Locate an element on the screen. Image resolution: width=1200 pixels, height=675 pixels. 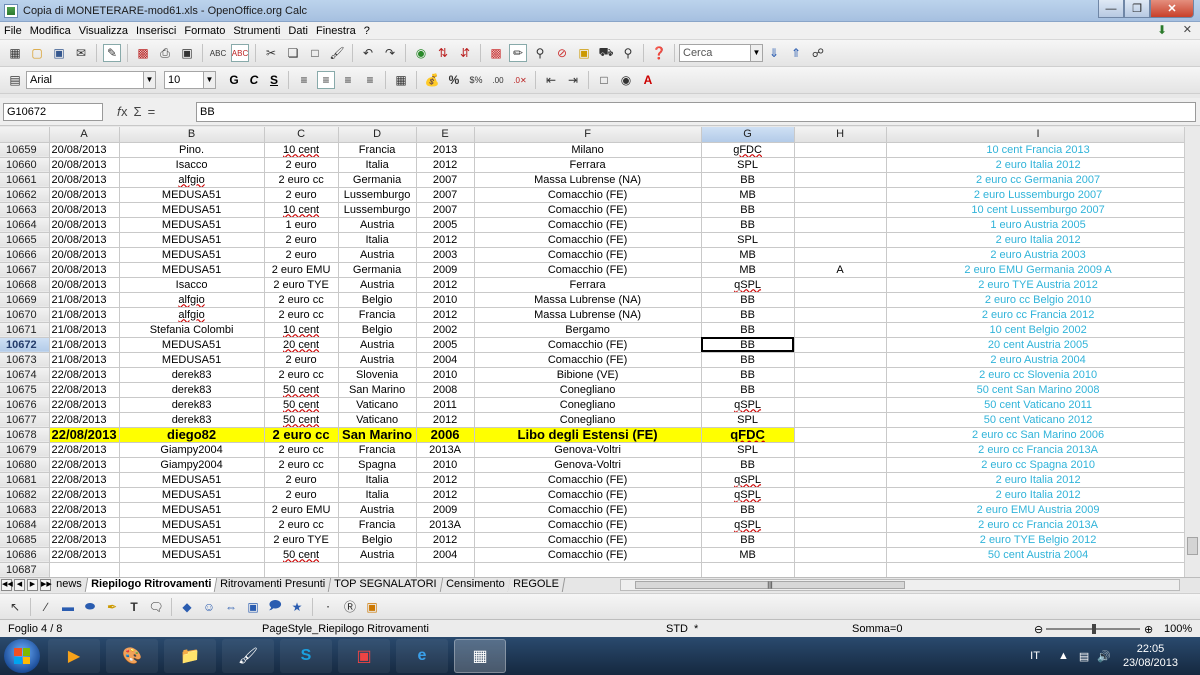
cell-f: Milano is located at coordinates (588, 150).